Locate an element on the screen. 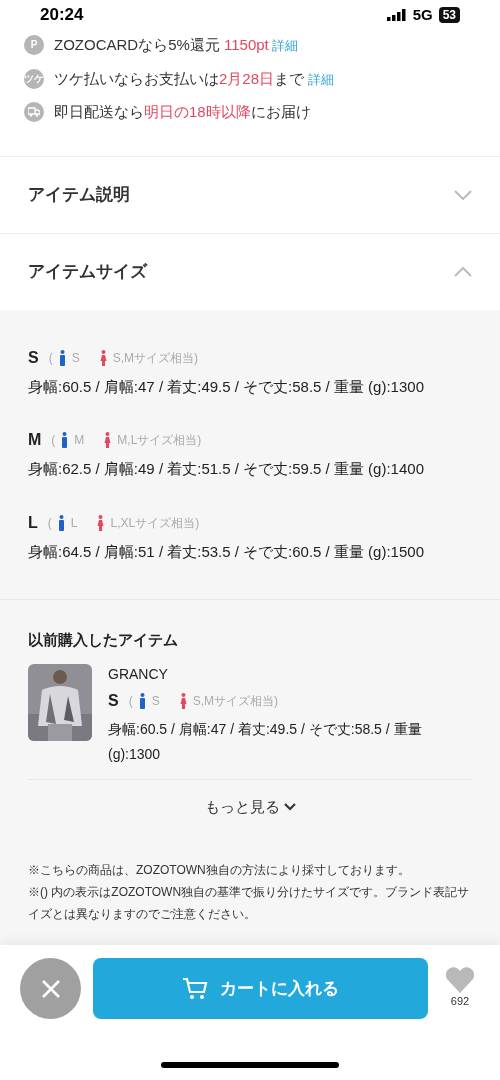 The image size is (500, 1080). section-title: アイテムサイズ is located at coordinates (87, 271).